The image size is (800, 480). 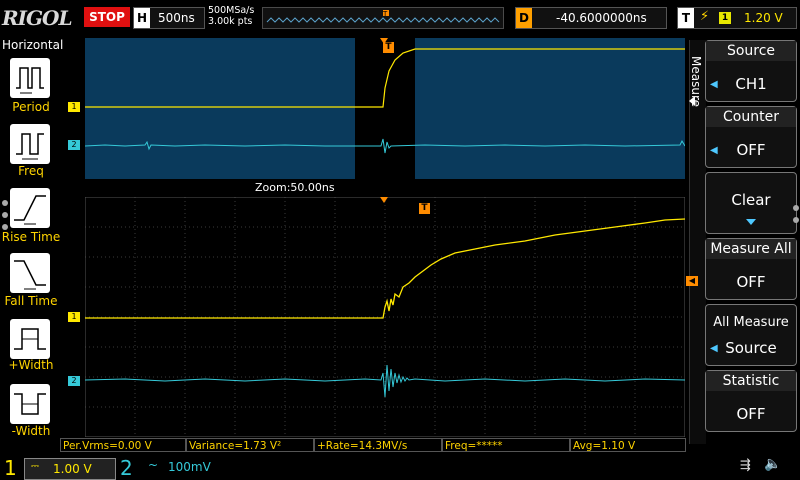 I want to click on measure-all-softkey: Measure All OFF, so click(x=751, y=269).